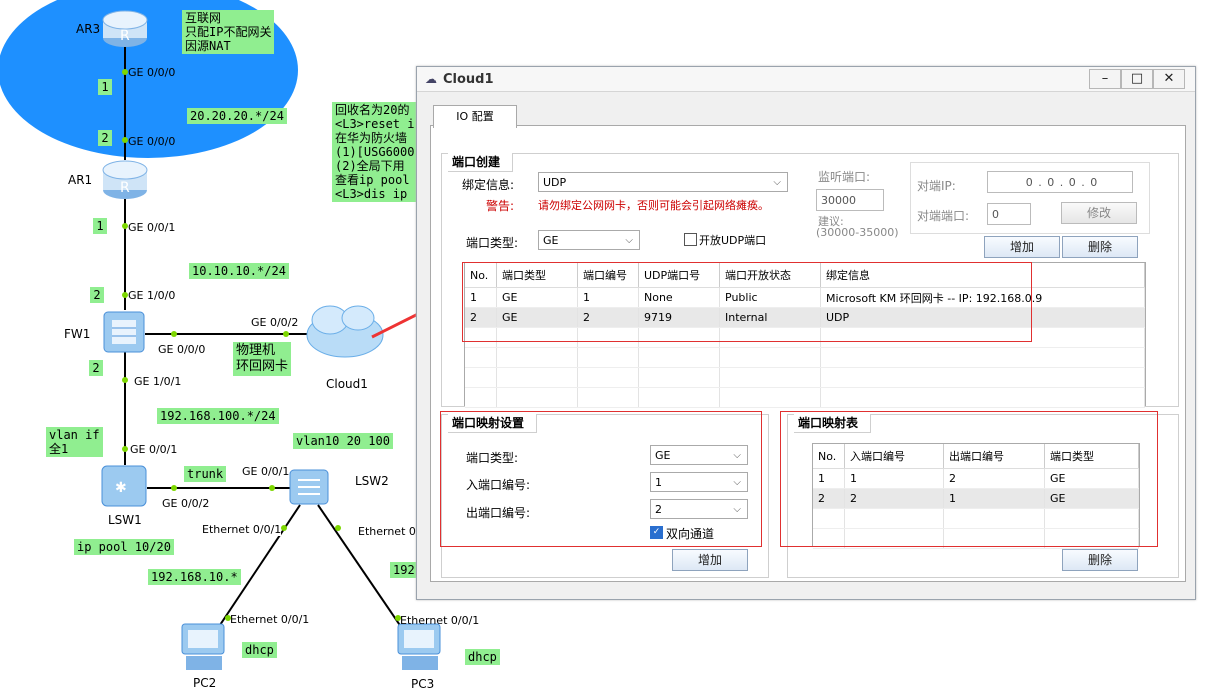 The width and height of the screenshot is (1214, 694). Describe the element at coordinates (205, 474) in the screenshot. I see `trunk-note: trunk` at that location.